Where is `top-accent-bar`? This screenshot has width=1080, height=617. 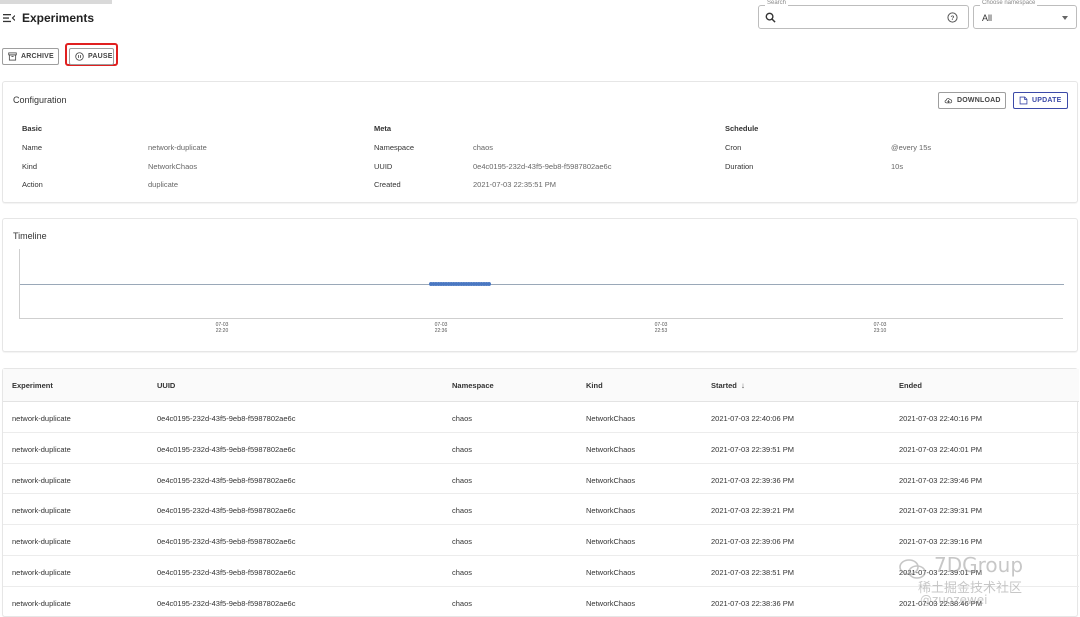 top-accent-bar is located at coordinates (56, 2).